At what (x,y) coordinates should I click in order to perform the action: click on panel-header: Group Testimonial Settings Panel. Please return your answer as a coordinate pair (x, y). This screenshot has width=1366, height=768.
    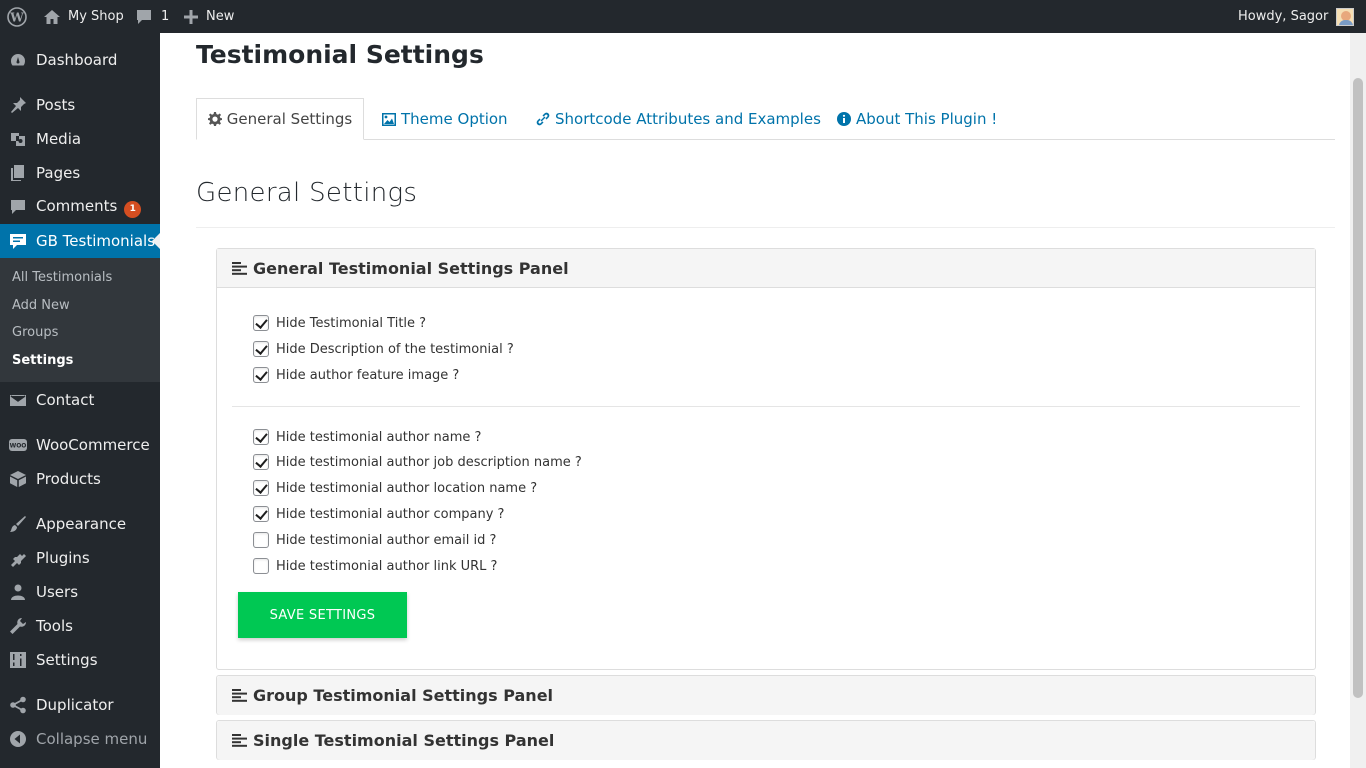
    Looking at the image, I should click on (766, 695).